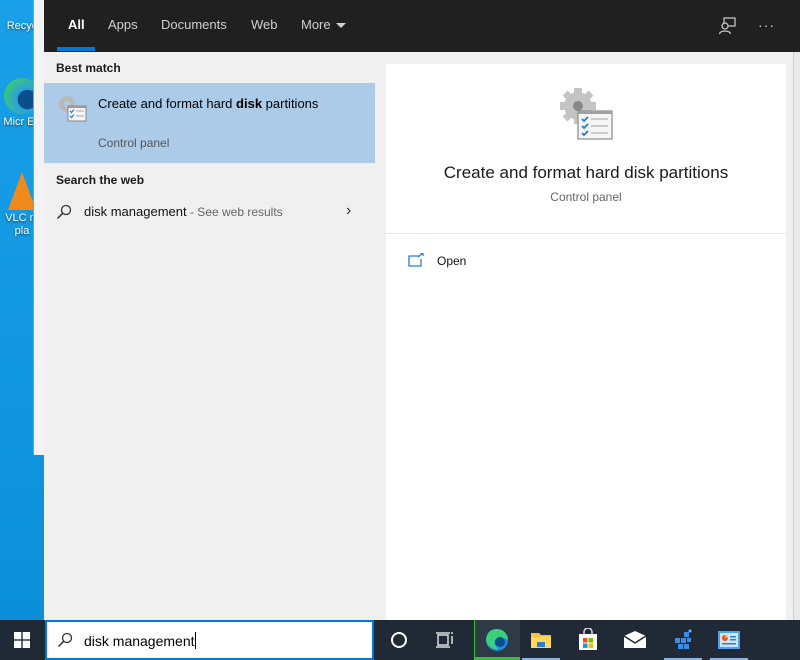  I want to click on taskbar-file-explorer-button, so click(541, 640).